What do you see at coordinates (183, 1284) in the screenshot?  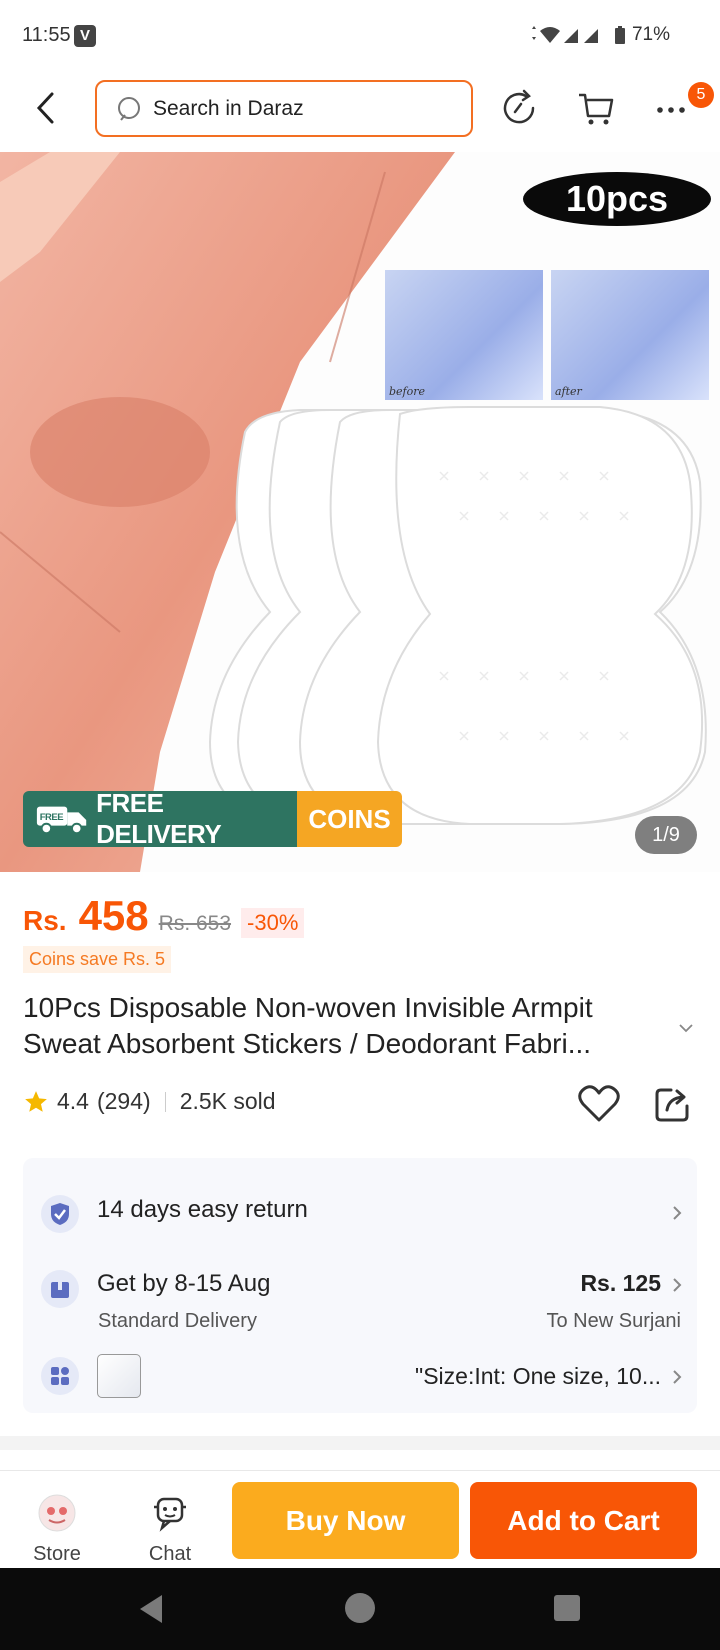 I see `delivery-date: Get by 8-15 Aug` at bounding box center [183, 1284].